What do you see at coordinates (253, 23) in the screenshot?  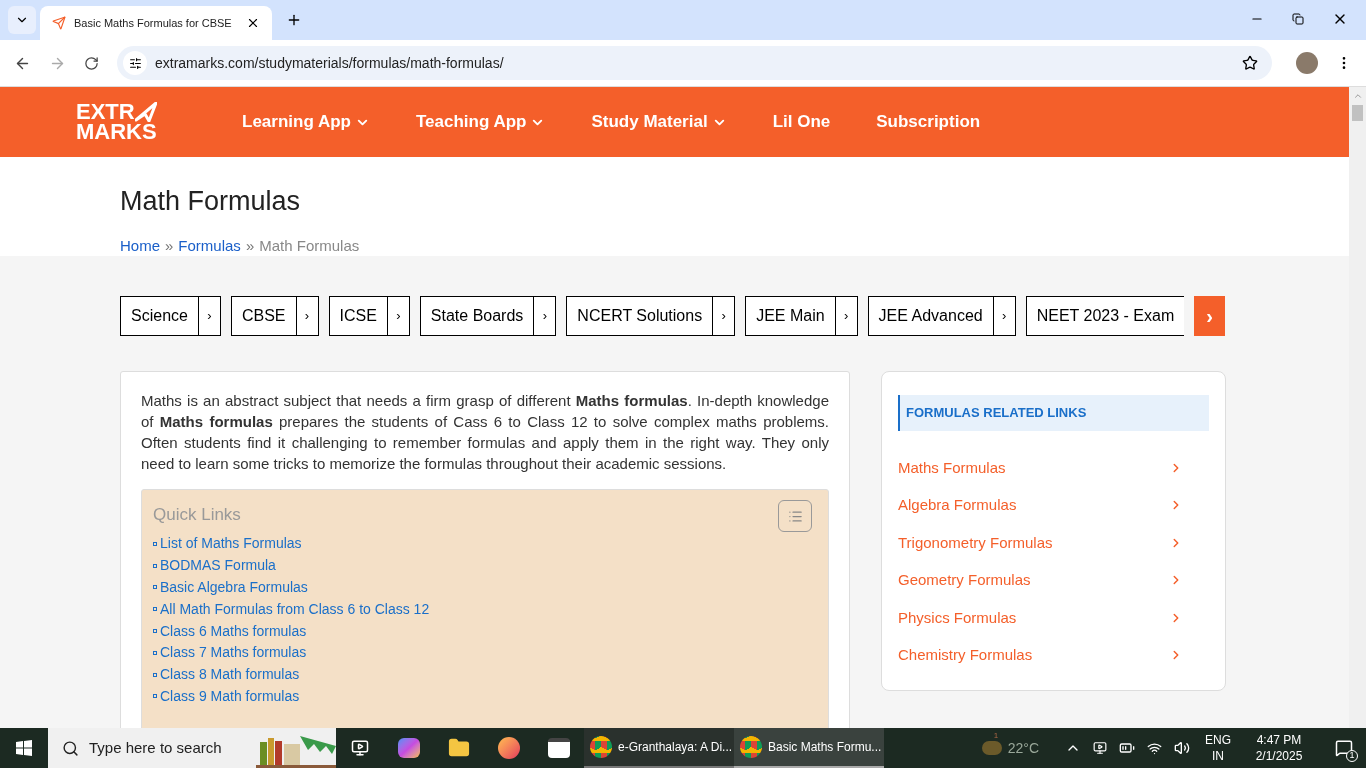 I see `close-icon` at bounding box center [253, 23].